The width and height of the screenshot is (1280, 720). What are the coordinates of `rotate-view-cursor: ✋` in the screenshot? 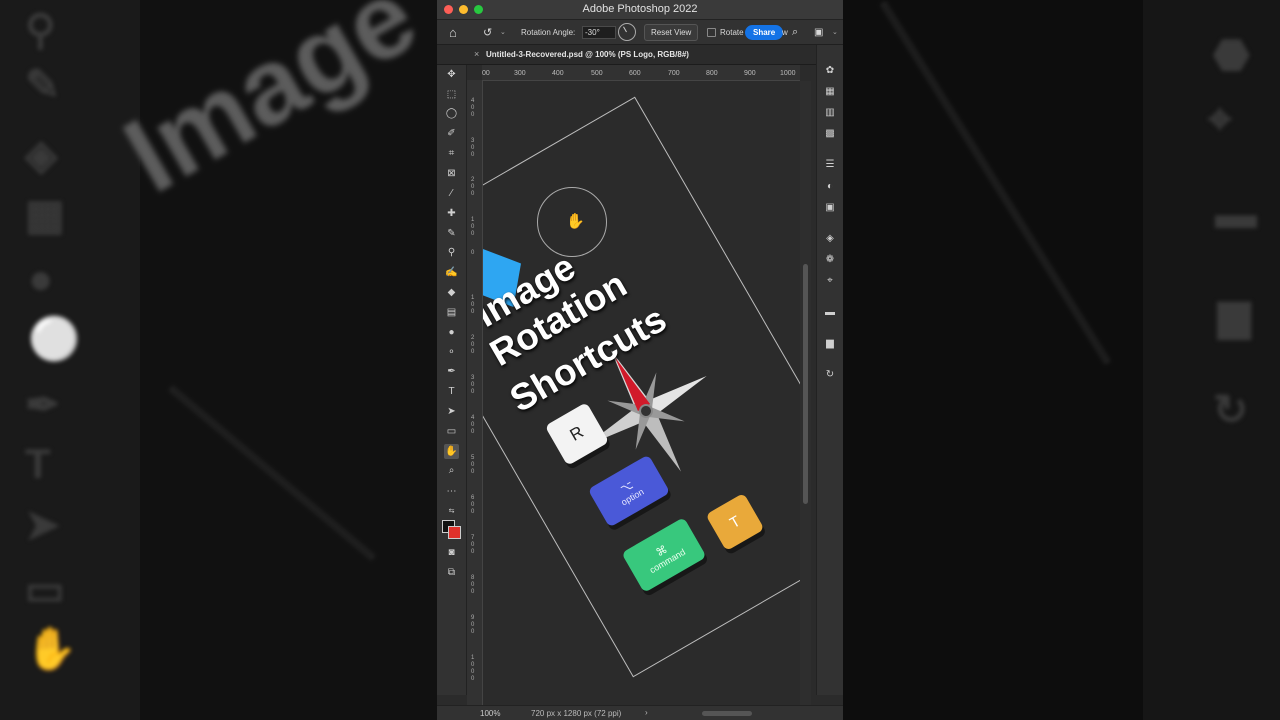 It's located at (572, 222).